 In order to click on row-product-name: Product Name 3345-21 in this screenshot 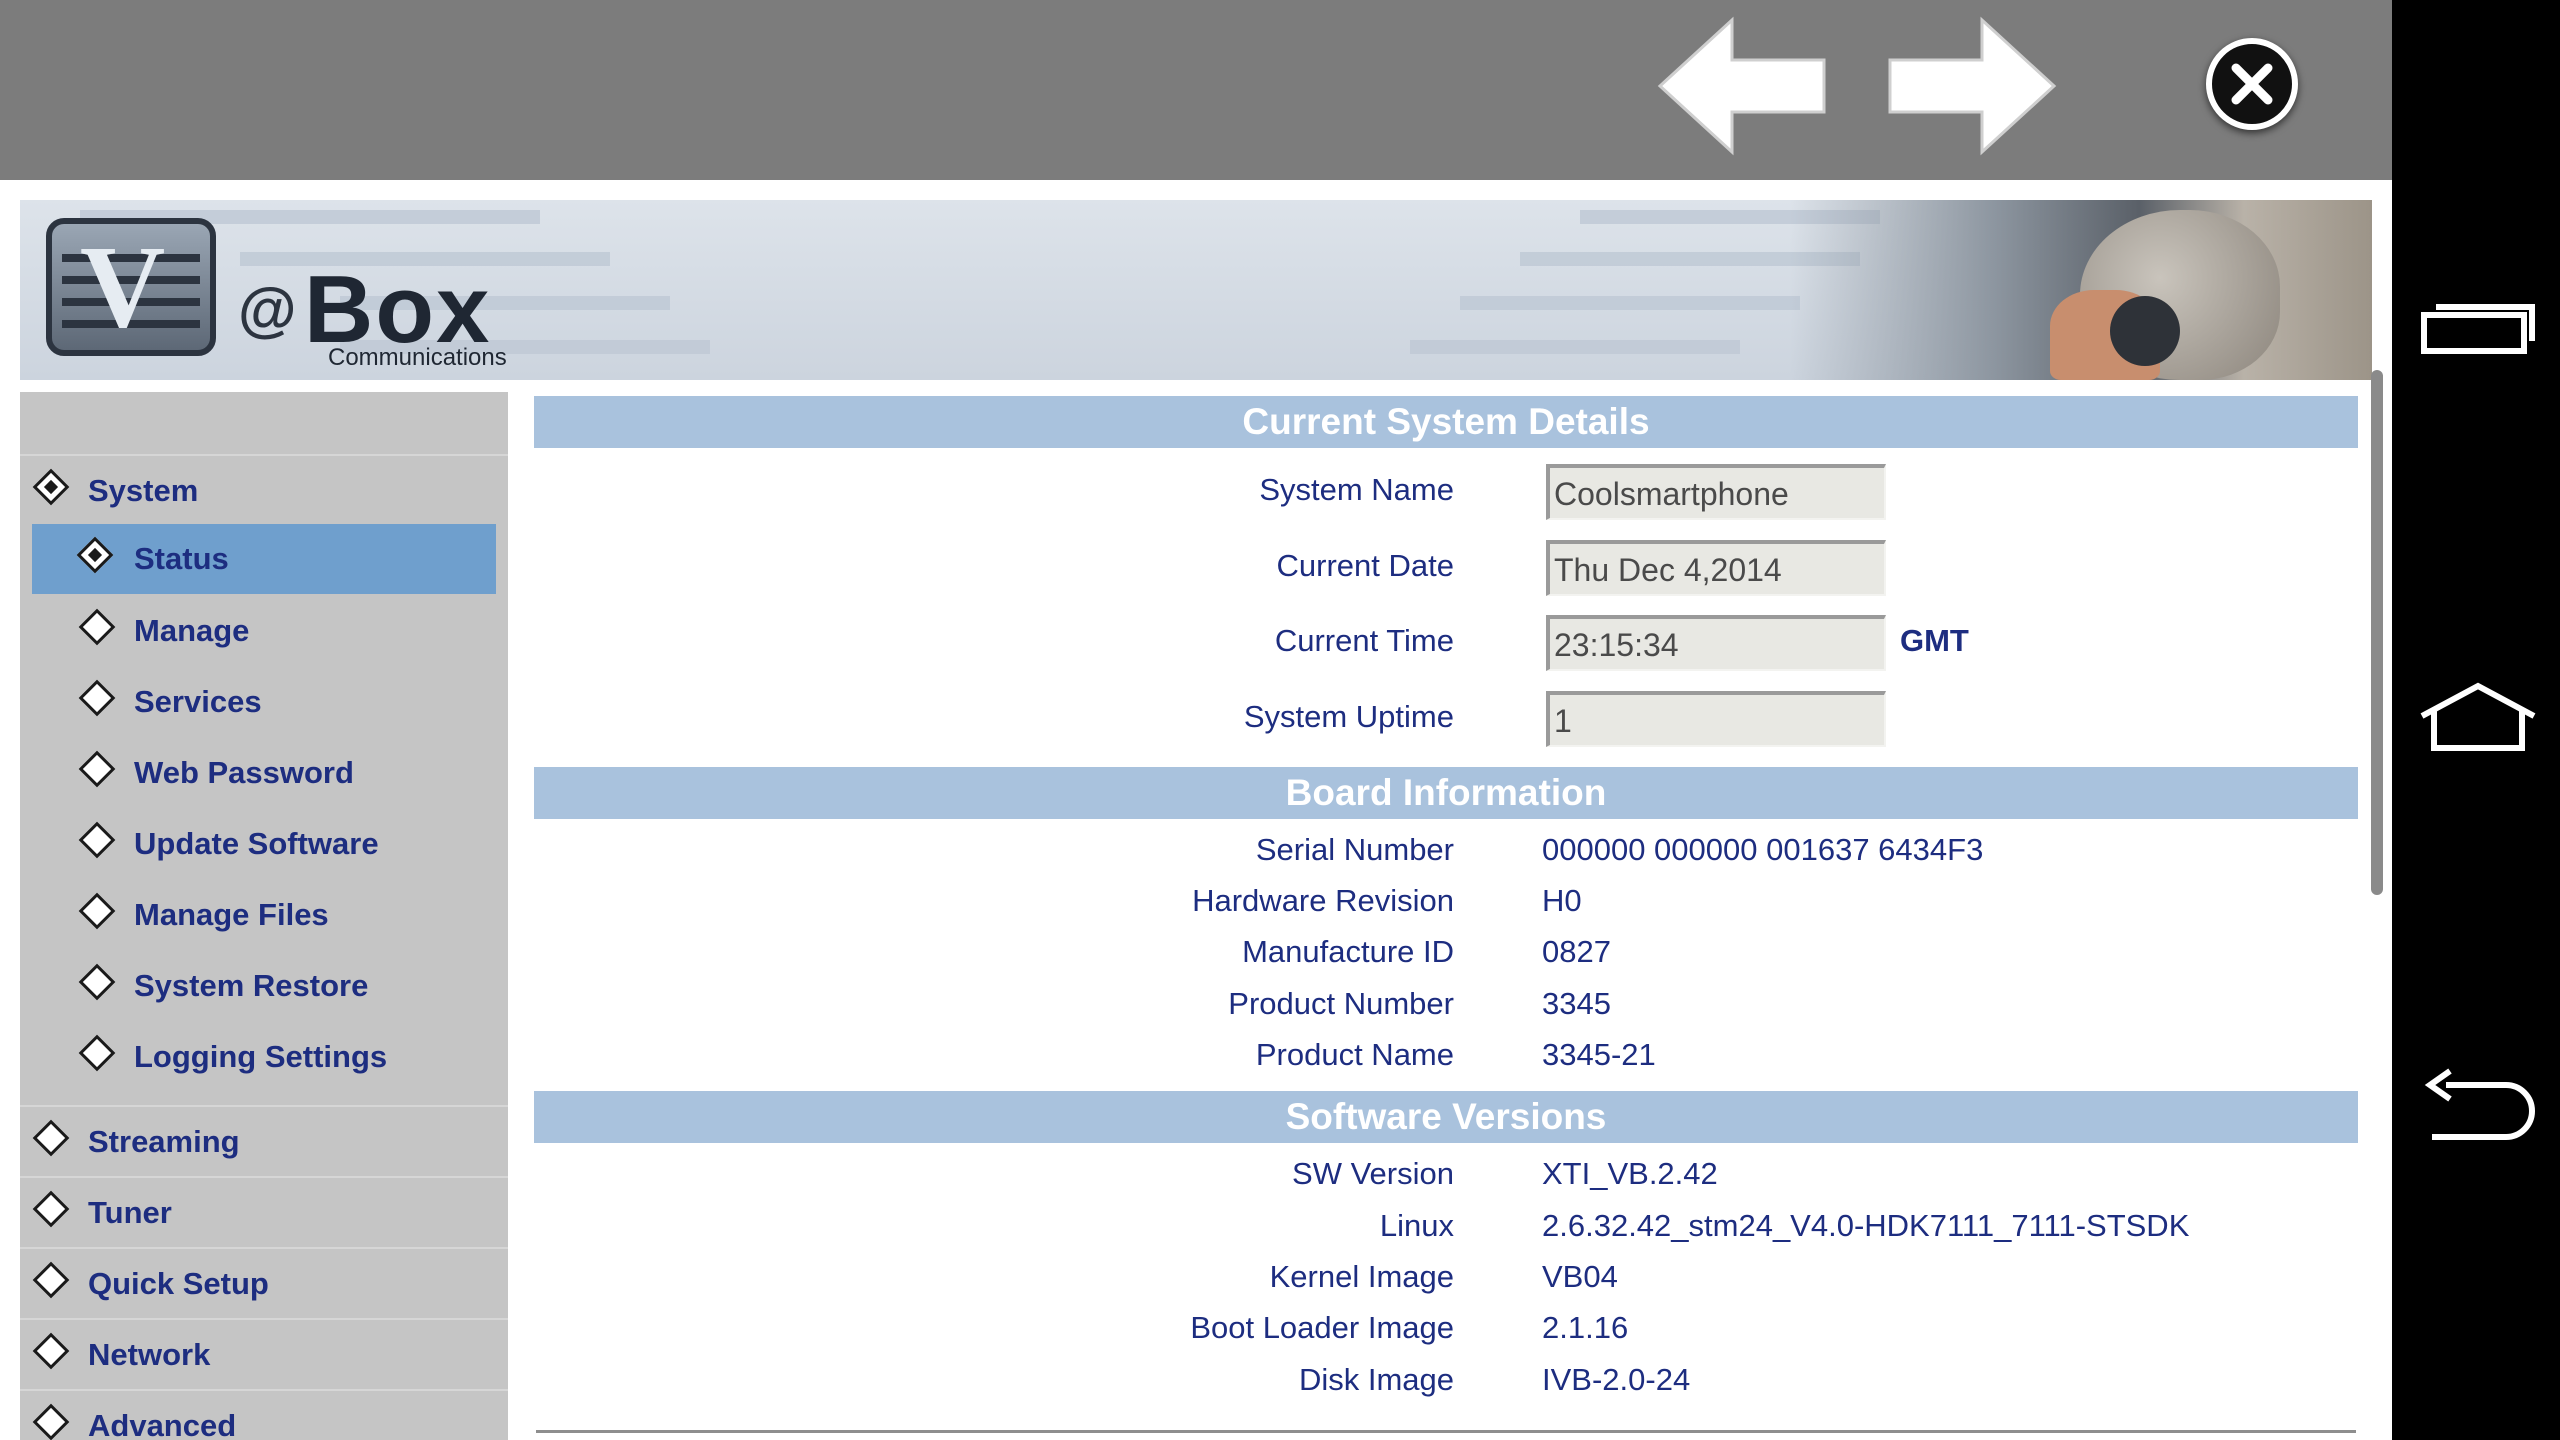, I will do `click(1446, 1067)`.